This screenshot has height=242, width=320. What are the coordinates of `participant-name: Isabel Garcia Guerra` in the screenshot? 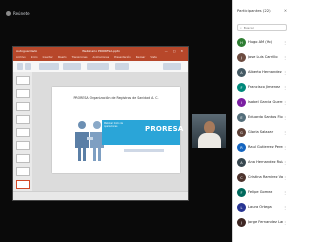 It's located at (265, 102).